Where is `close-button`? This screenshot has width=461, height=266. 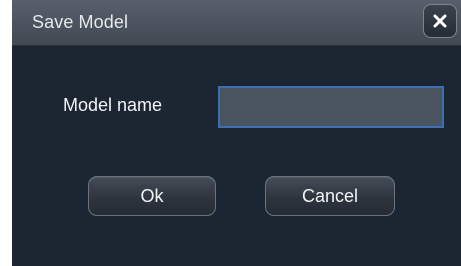
close-button is located at coordinates (440, 21).